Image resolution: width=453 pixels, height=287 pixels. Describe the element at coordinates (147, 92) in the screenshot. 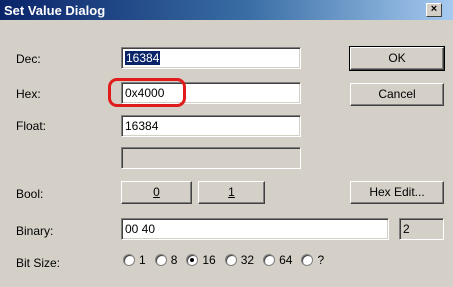

I see `highlight-annotation` at that location.